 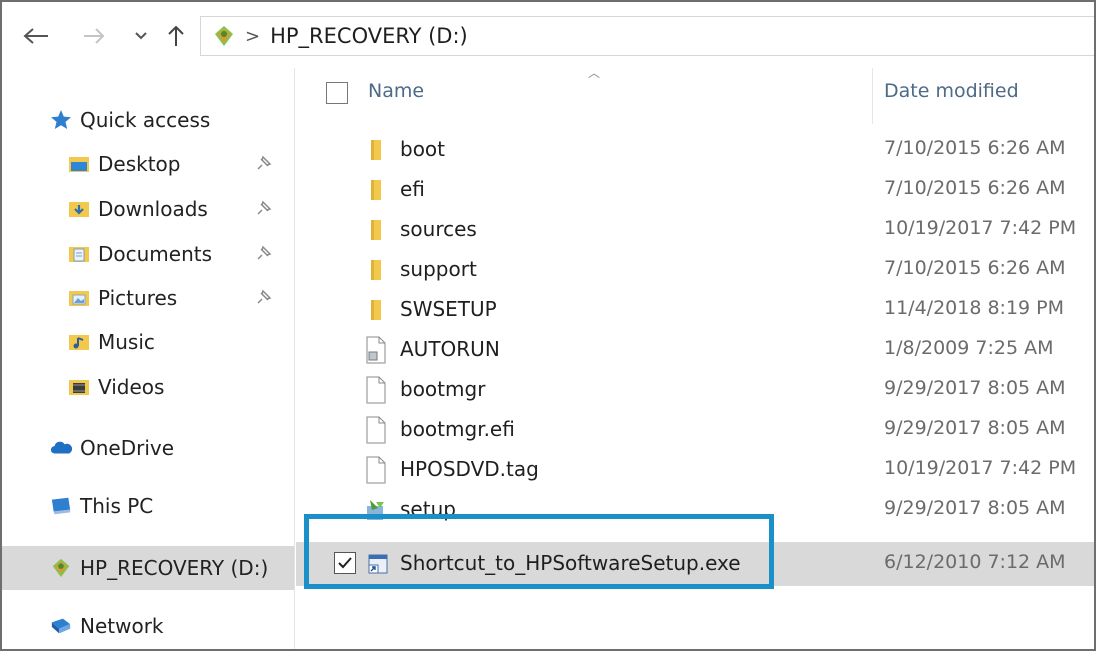 What do you see at coordinates (138, 298) in the screenshot?
I see `sidebar-item-label: Pictures` at bounding box center [138, 298].